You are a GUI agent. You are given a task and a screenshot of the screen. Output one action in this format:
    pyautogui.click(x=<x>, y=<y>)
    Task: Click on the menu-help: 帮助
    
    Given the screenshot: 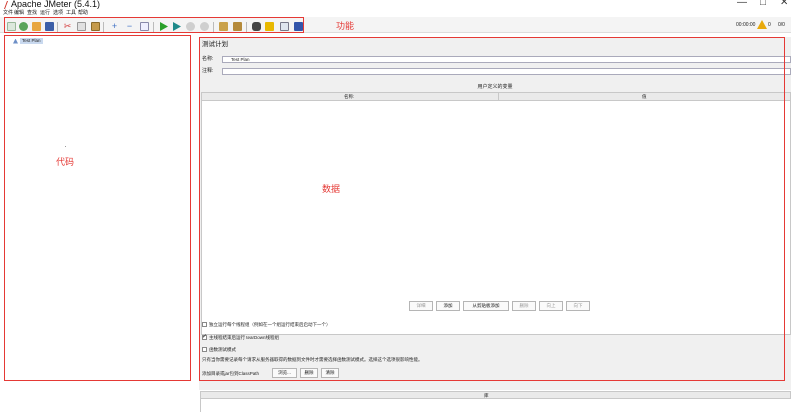 What is the action you would take?
    pyautogui.click(x=83, y=13)
    